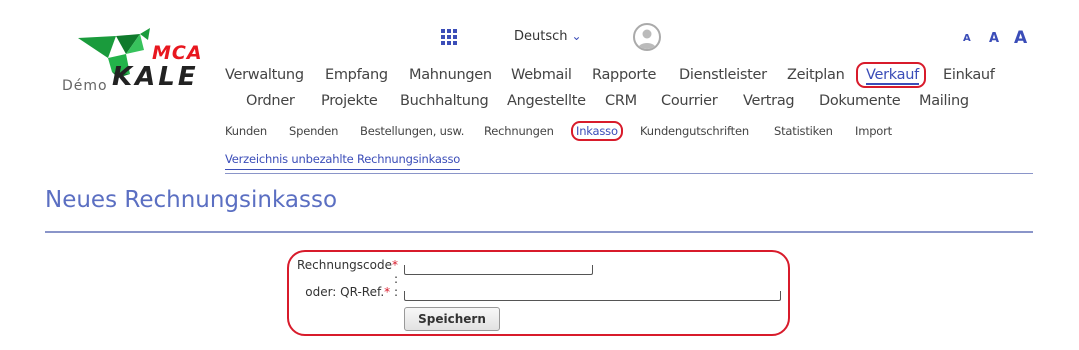 The image size is (1079, 350). Describe the element at coordinates (344, 265) in the screenshot. I see `invoice-code-label: Rechnungscode` at that location.